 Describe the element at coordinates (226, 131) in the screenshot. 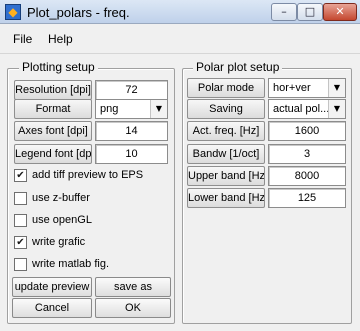

I see `act-freq-label: Act. freq. [Hz]` at that location.